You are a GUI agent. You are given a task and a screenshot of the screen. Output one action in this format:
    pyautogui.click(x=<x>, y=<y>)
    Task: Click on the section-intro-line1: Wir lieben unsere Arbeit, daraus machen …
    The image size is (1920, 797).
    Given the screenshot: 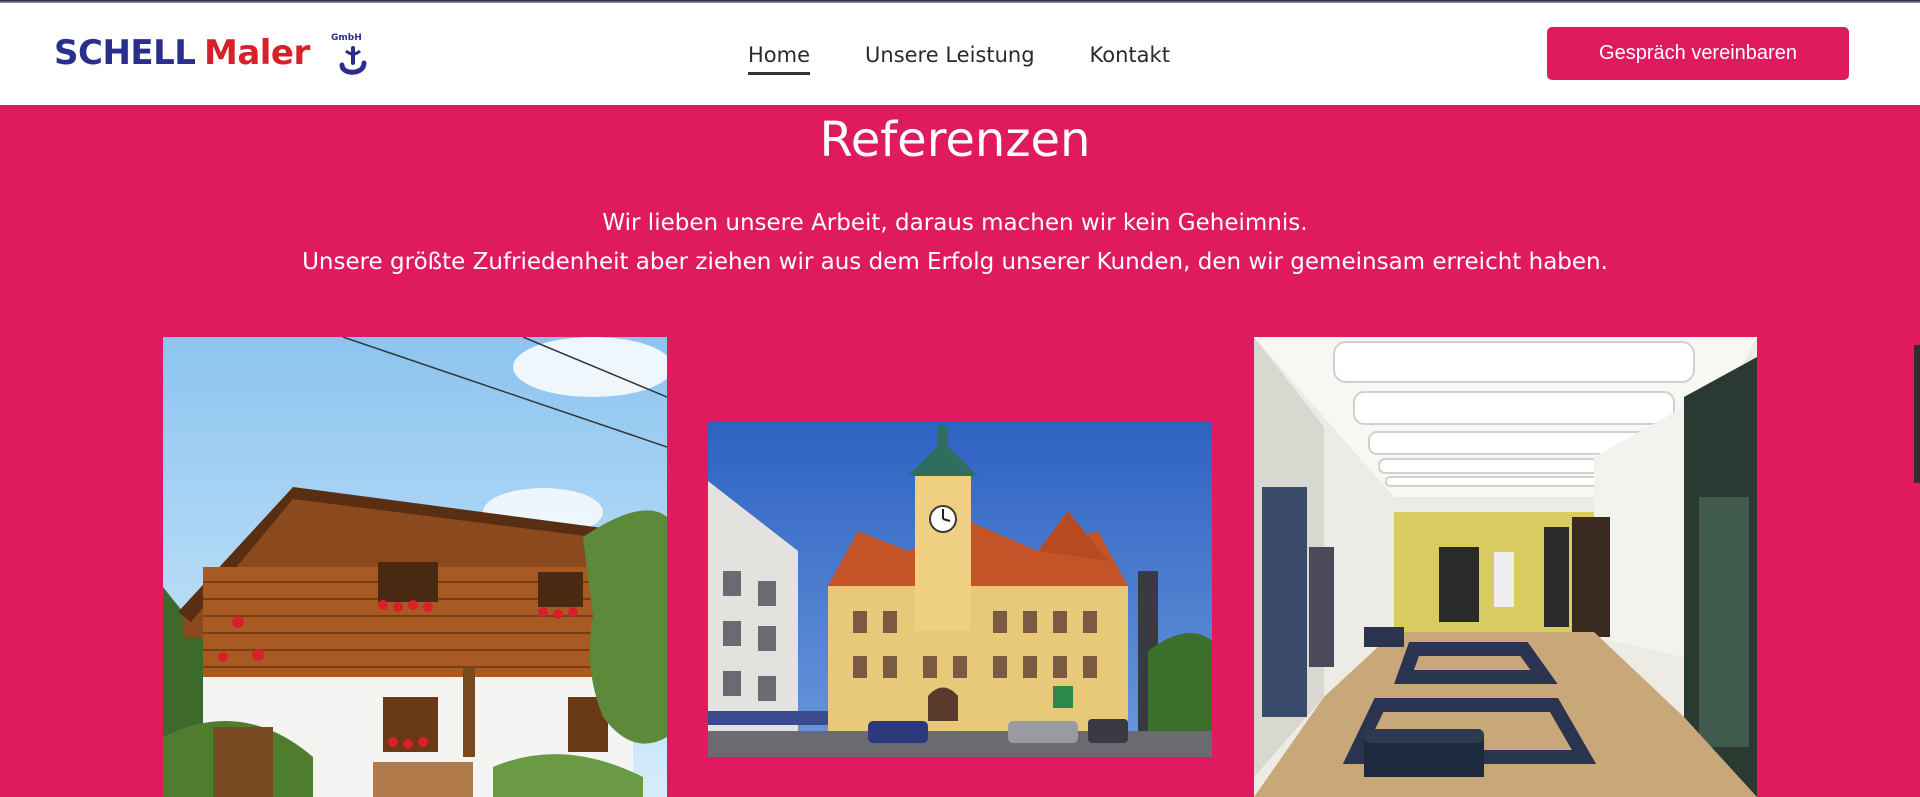 What is the action you would take?
    pyautogui.click(x=955, y=223)
    